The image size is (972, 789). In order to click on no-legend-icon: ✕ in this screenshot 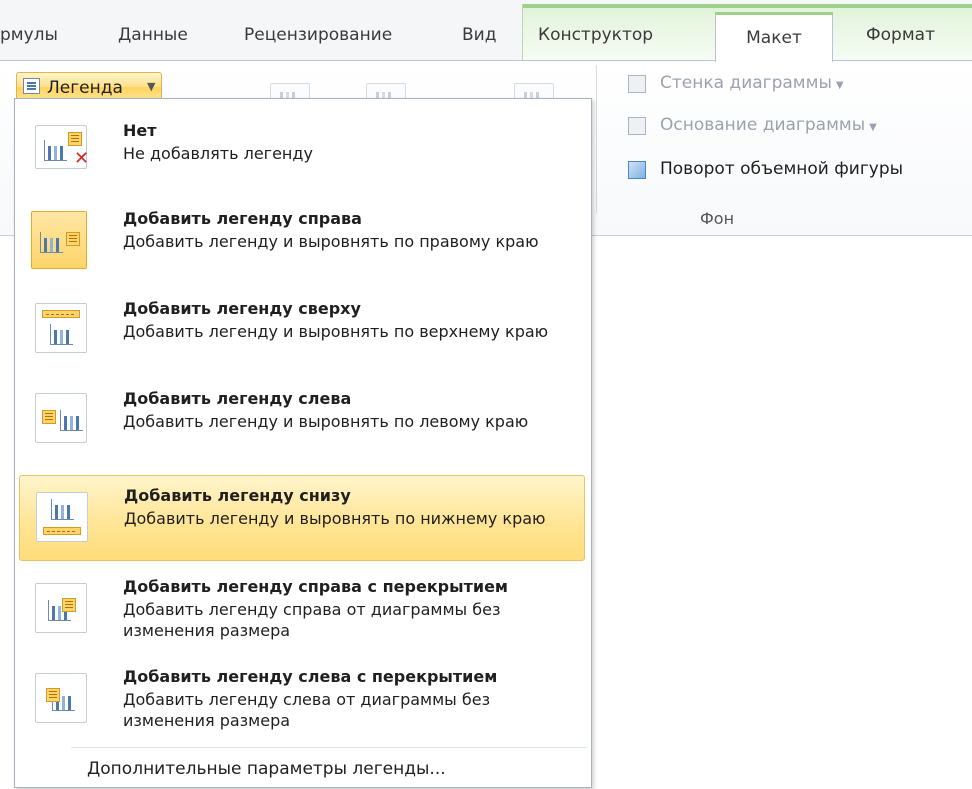, I will do `click(62, 147)`.